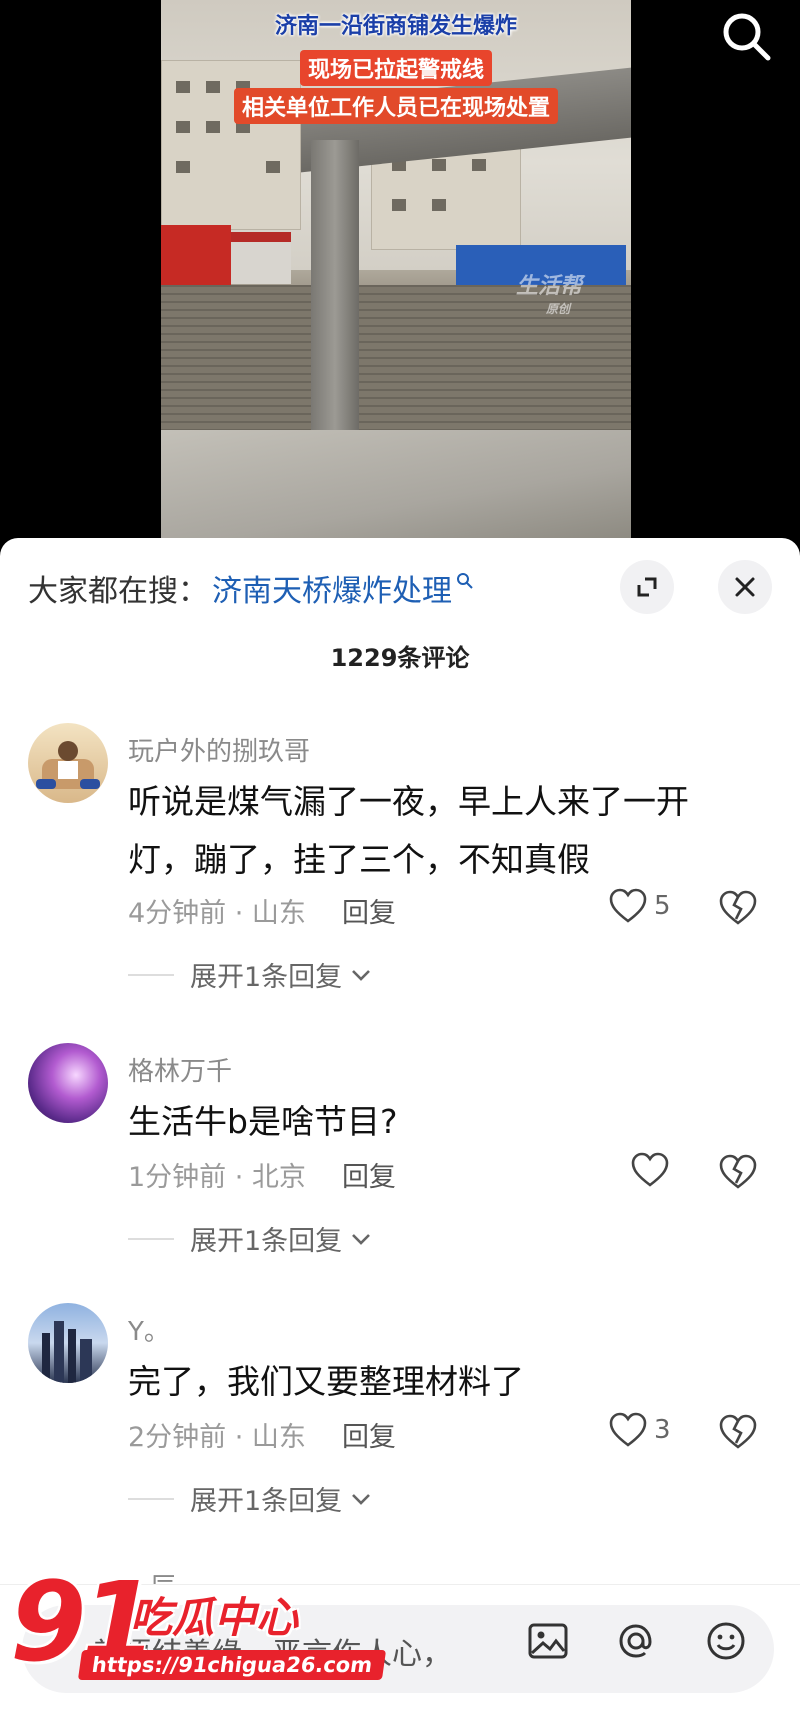  What do you see at coordinates (232, 1665) in the screenshot?
I see `watermark-url: https://91chigua26.com` at bounding box center [232, 1665].